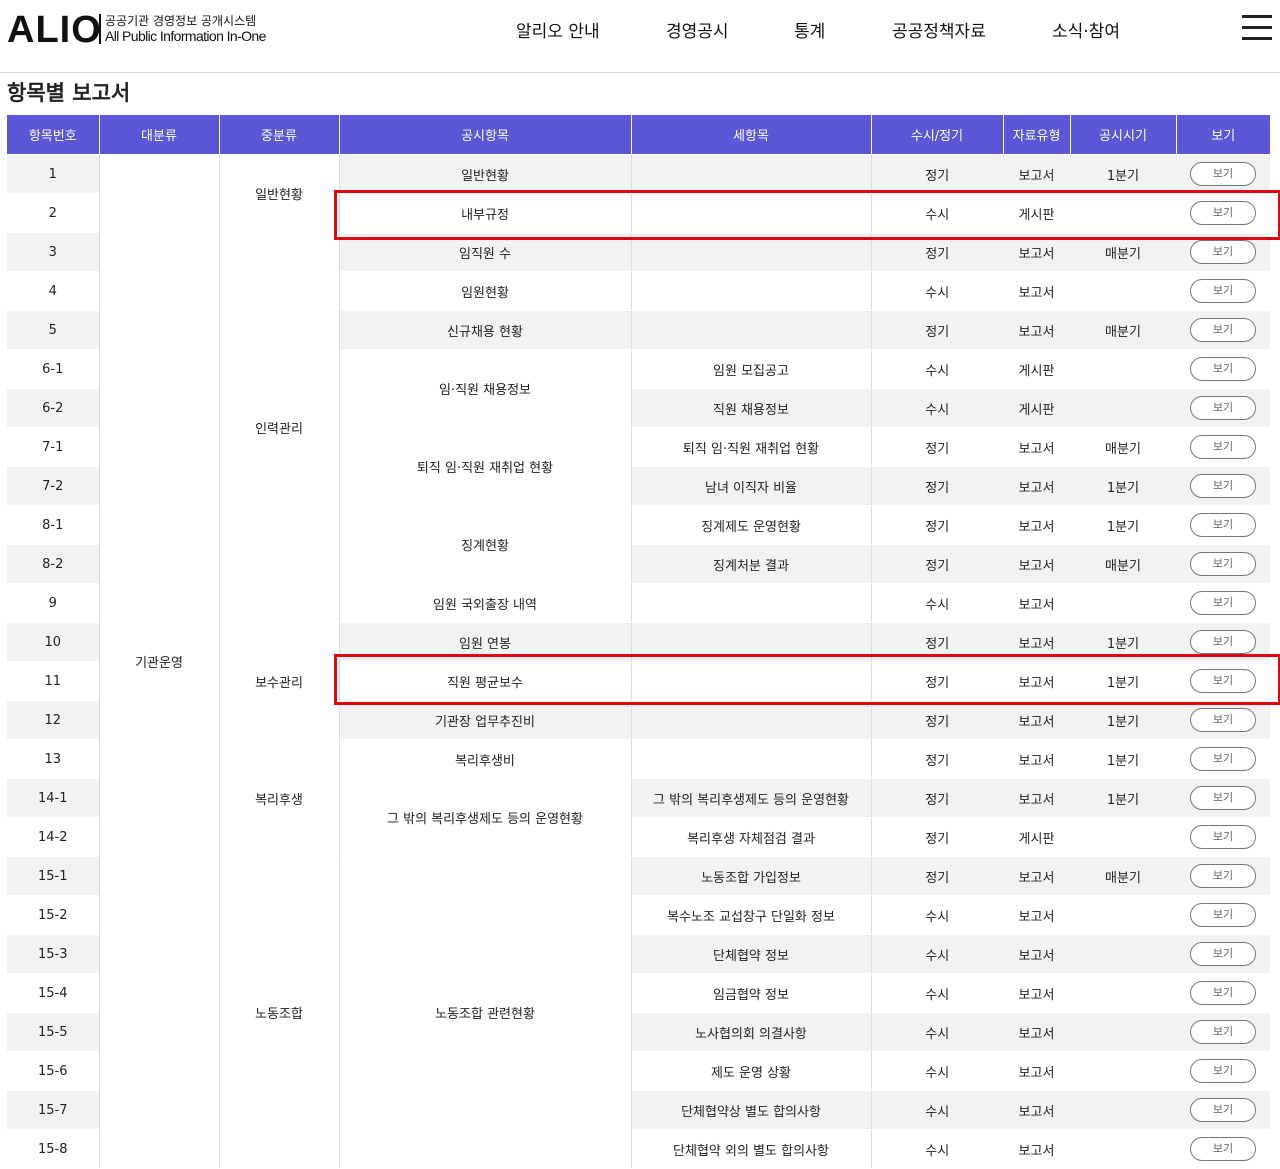 This screenshot has height=1169, width=1280. I want to click on cell-item-no: 14-1, so click(53, 798).